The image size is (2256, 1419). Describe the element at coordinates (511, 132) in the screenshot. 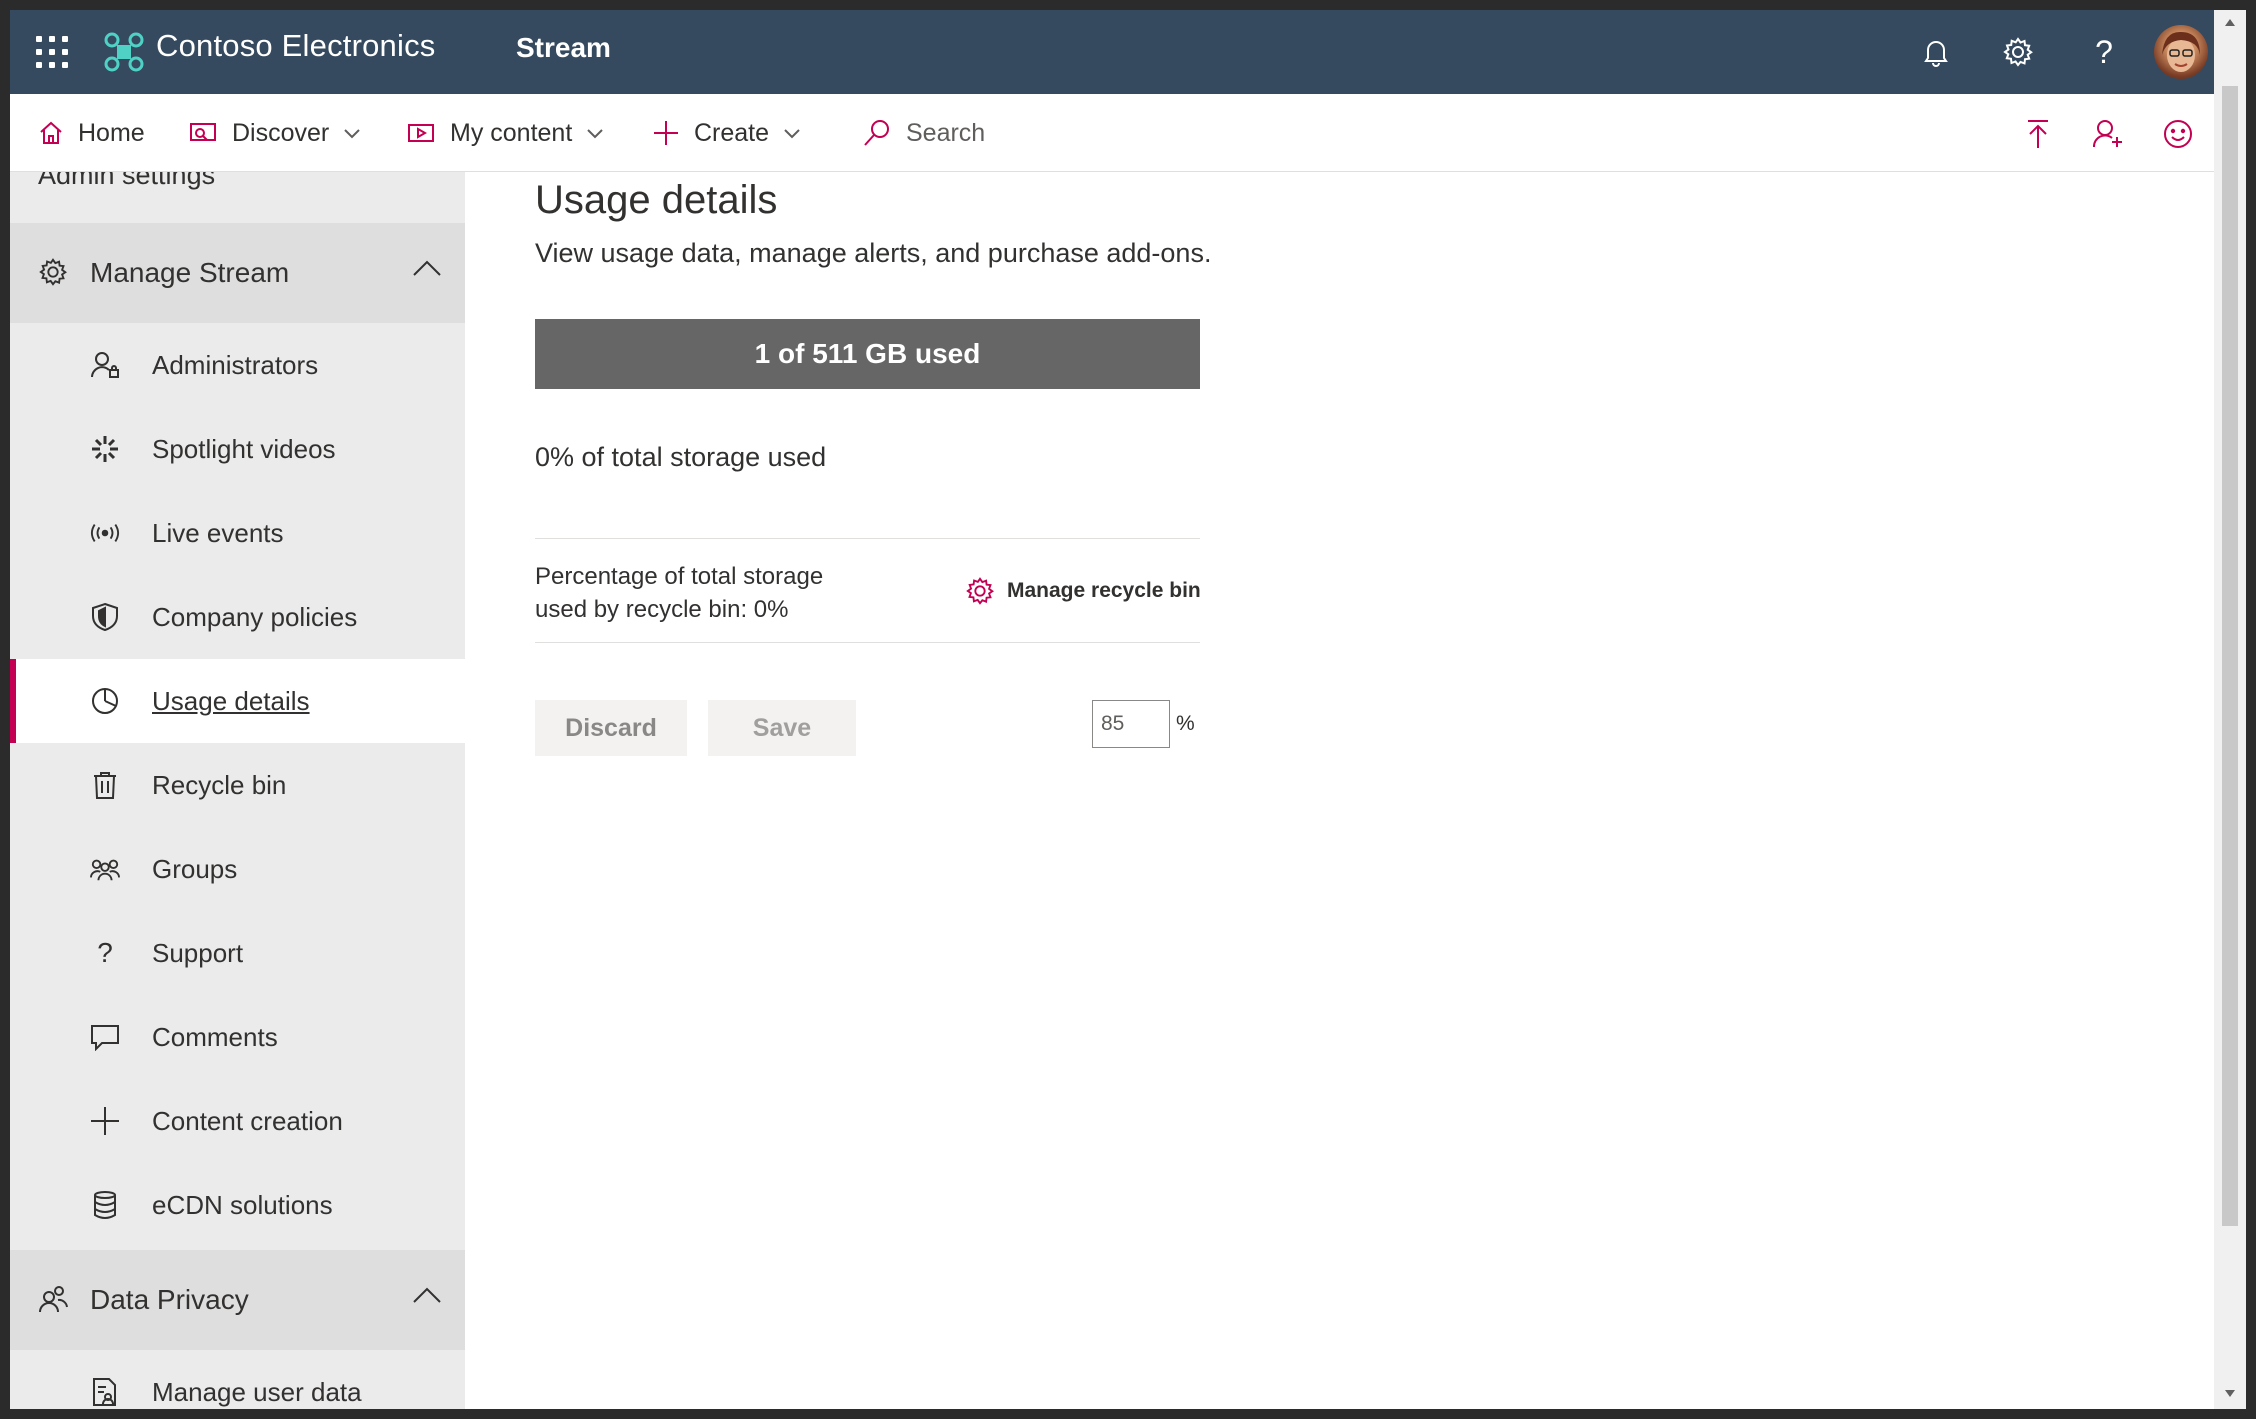

I see `nav-my-content-label: My content` at that location.